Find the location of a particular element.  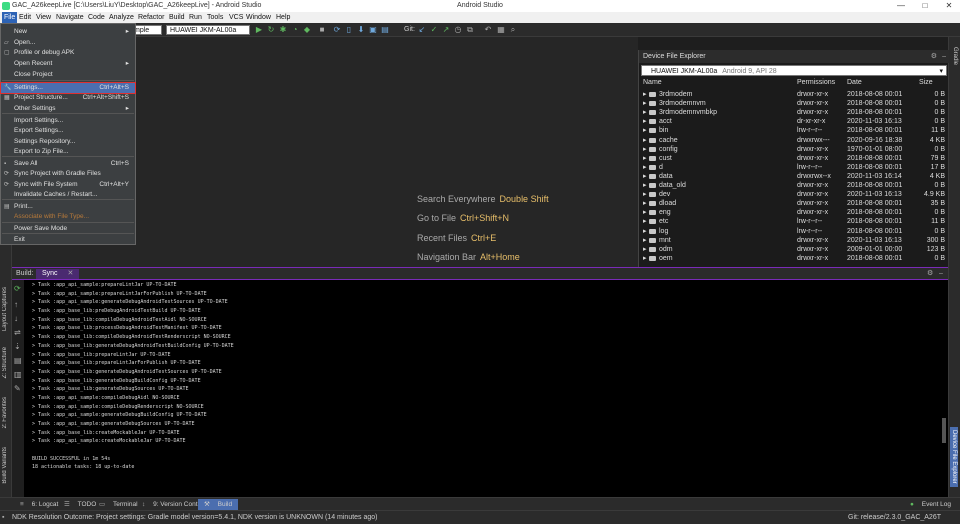

trash-icon: ▥ is located at coordinates (18, 374).